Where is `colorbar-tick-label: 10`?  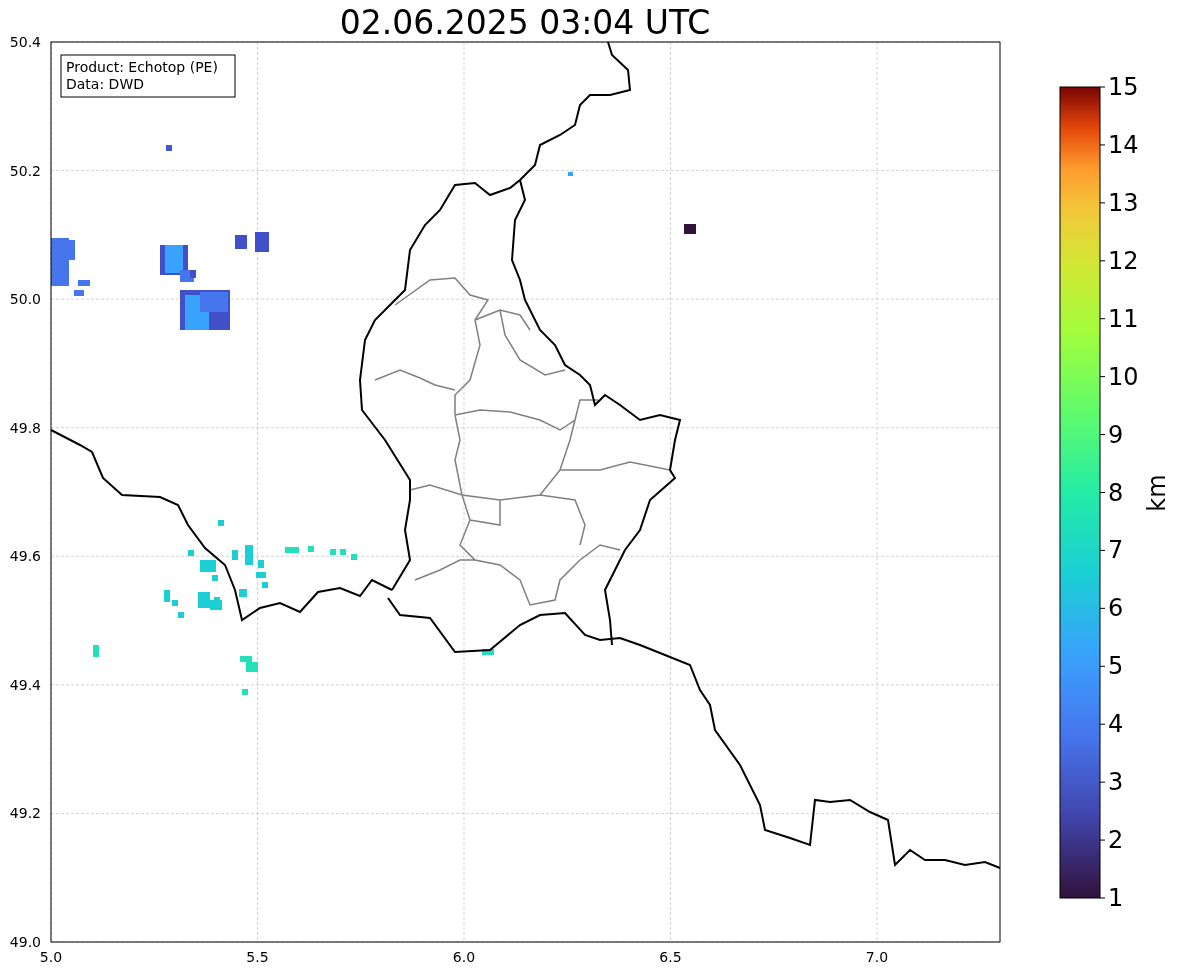 colorbar-tick-label: 10 is located at coordinates (1123, 376).